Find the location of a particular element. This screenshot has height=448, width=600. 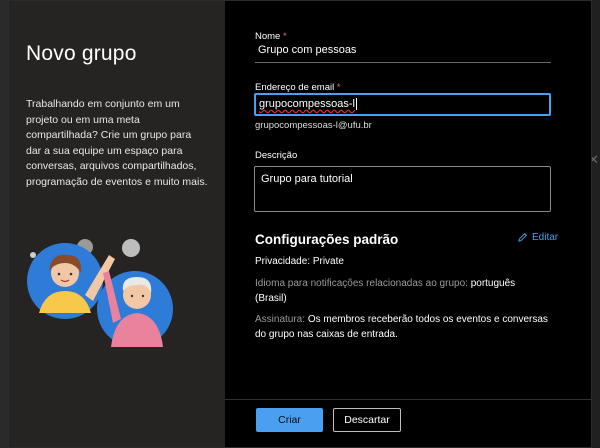

footer-divider is located at coordinates (408, 399).